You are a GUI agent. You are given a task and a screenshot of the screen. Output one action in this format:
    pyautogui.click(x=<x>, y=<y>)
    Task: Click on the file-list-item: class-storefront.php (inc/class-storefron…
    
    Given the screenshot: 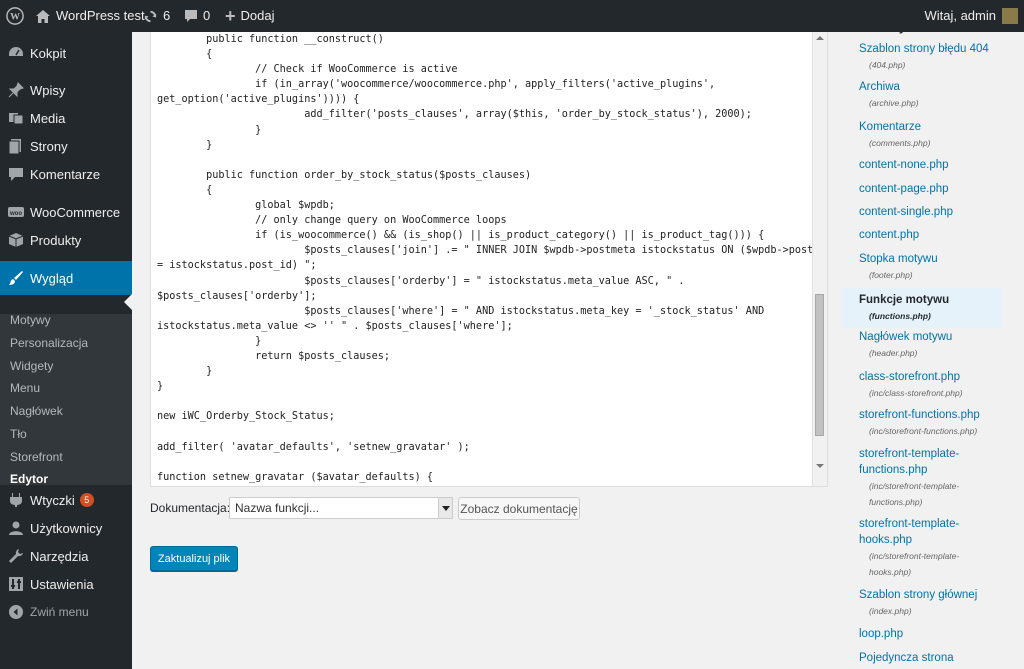 What is the action you would take?
    pyautogui.click(x=921, y=385)
    